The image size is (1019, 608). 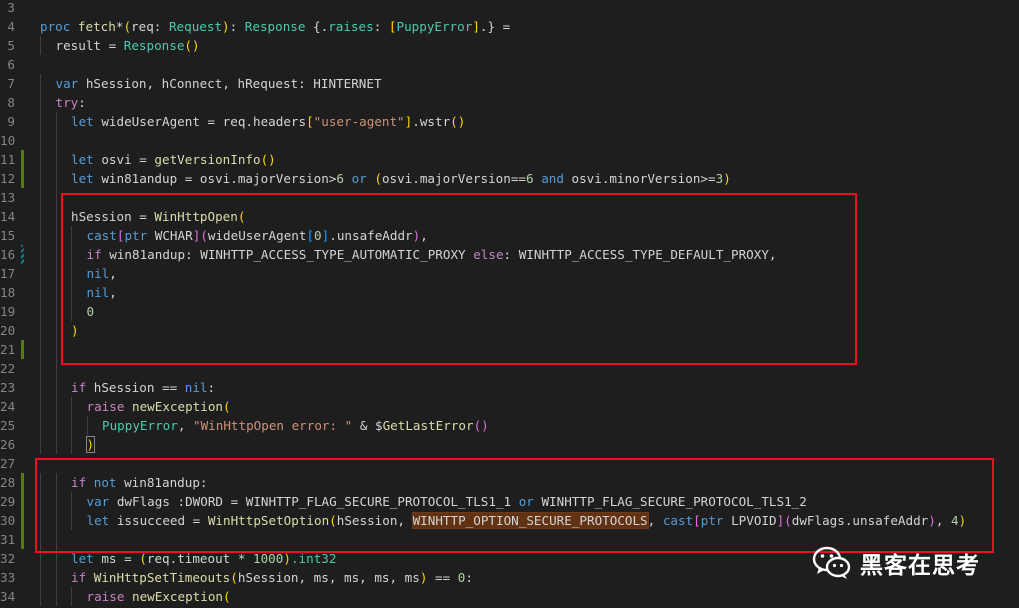 What do you see at coordinates (552, 178) in the screenshot?
I see `code-token: and` at bounding box center [552, 178].